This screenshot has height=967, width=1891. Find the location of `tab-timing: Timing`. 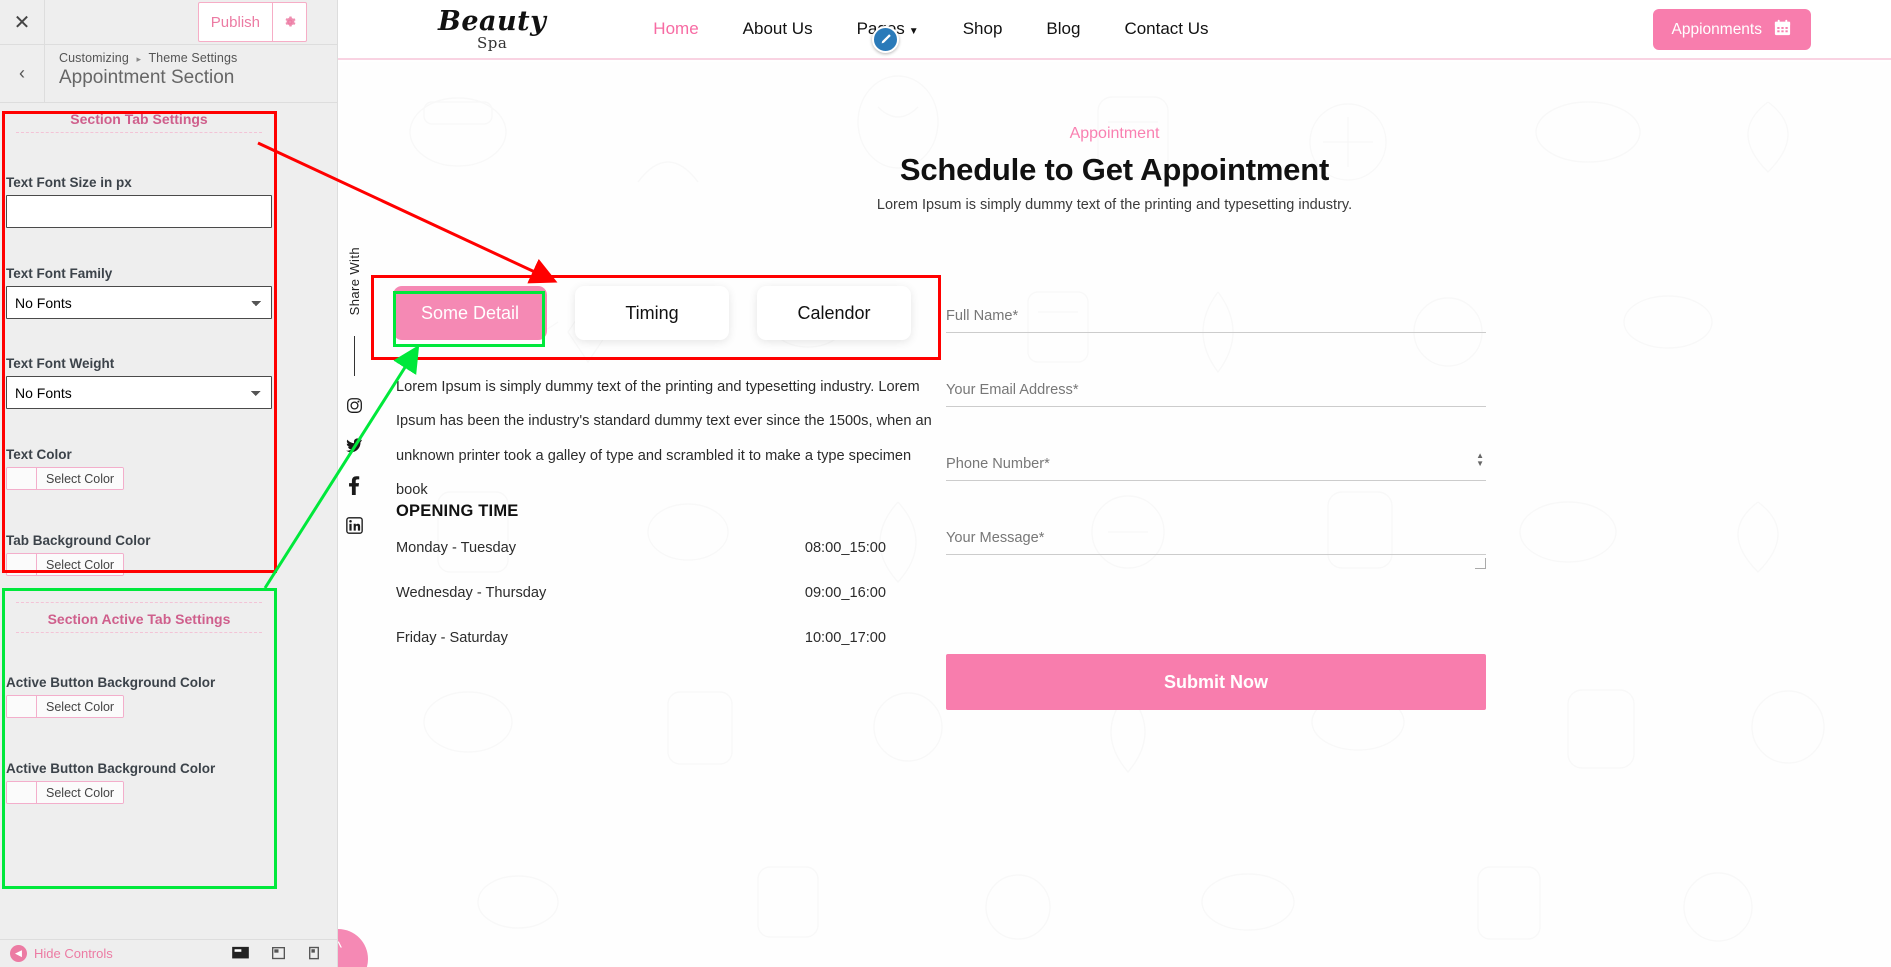

tab-timing: Timing is located at coordinates (652, 313).